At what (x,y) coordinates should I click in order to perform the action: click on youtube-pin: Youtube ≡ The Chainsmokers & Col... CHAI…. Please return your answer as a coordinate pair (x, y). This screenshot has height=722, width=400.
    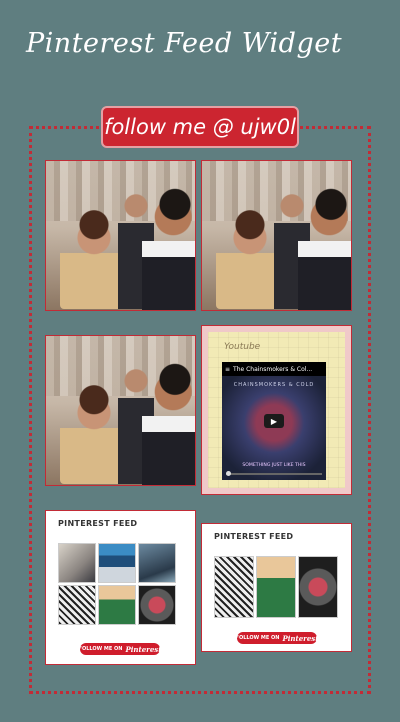
    Looking at the image, I should click on (276, 410).